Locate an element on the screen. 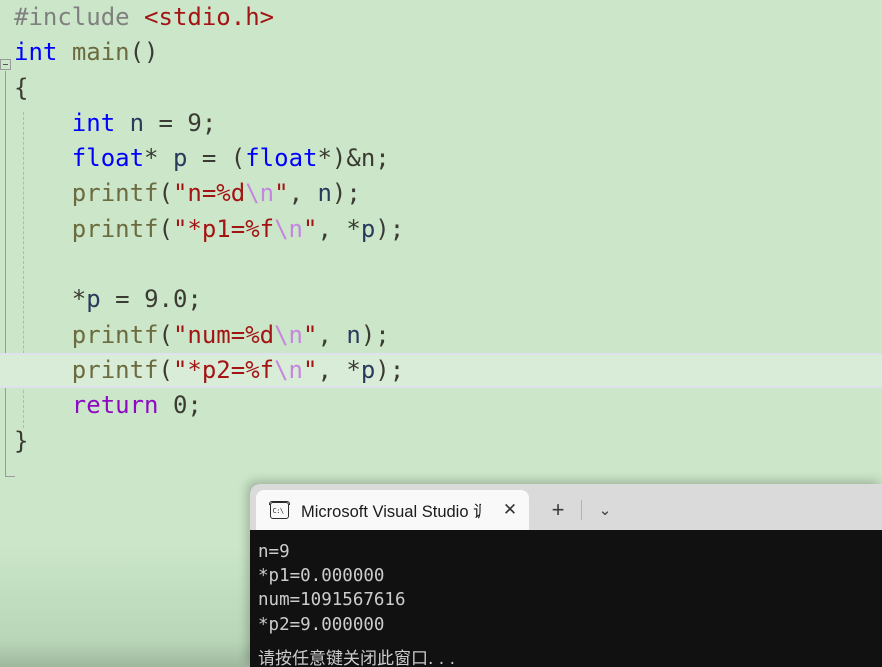 This screenshot has height=667, width=882. toolbar-divider is located at coordinates (581, 510).